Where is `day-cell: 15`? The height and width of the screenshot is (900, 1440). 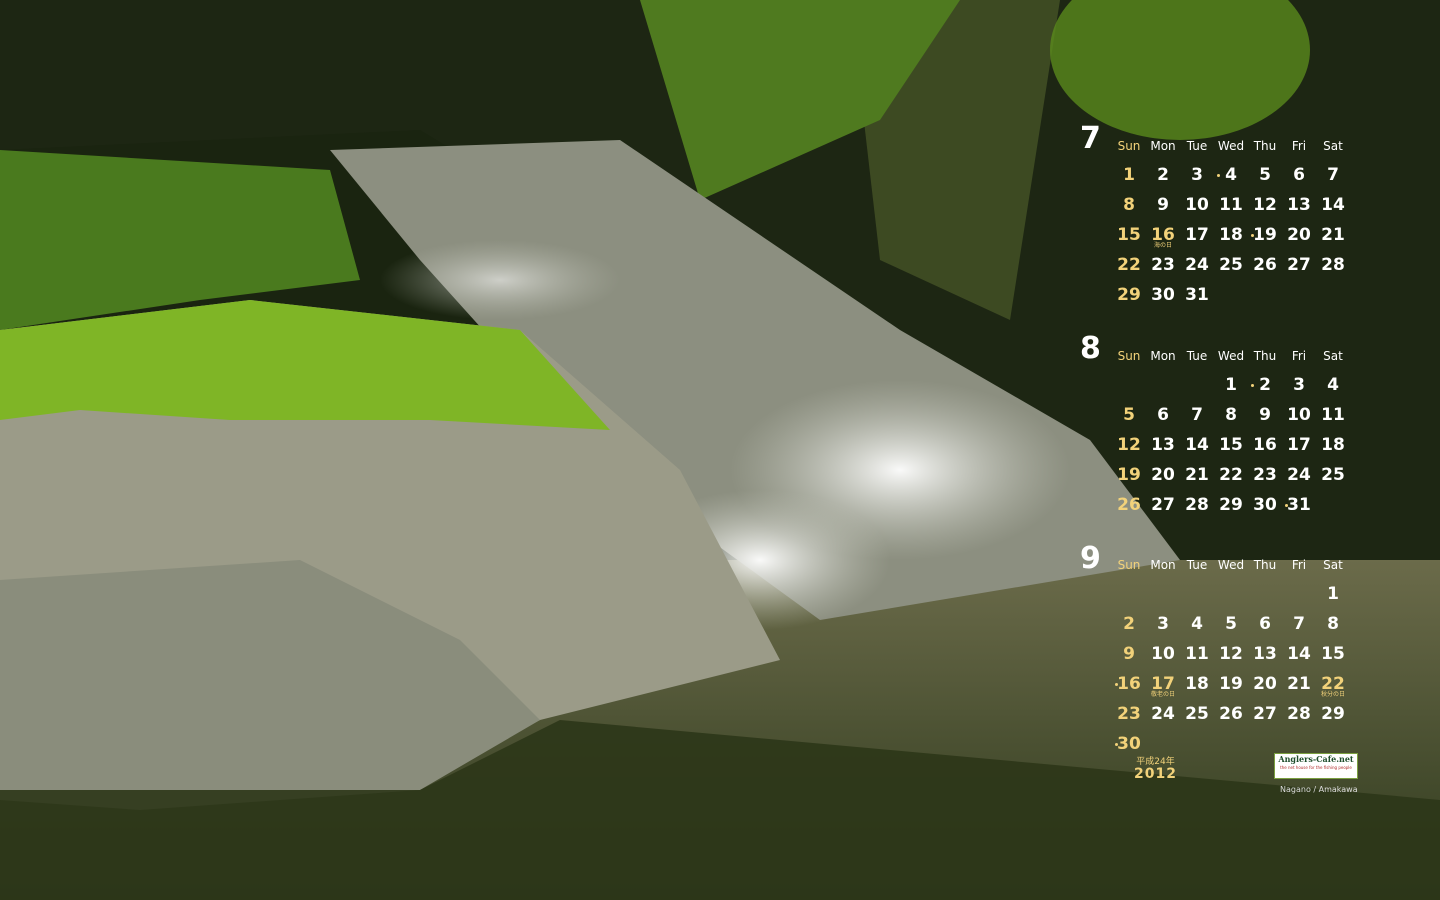
day-cell: 15 is located at coordinates (1231, 445).